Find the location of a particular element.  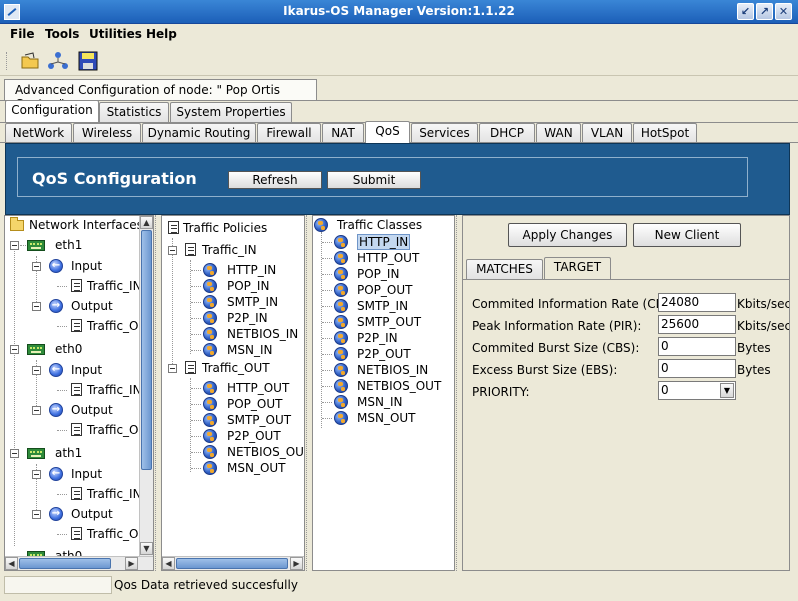

tree-node-traffic-in: Traffic_IN is located at coordinates (232, 250).